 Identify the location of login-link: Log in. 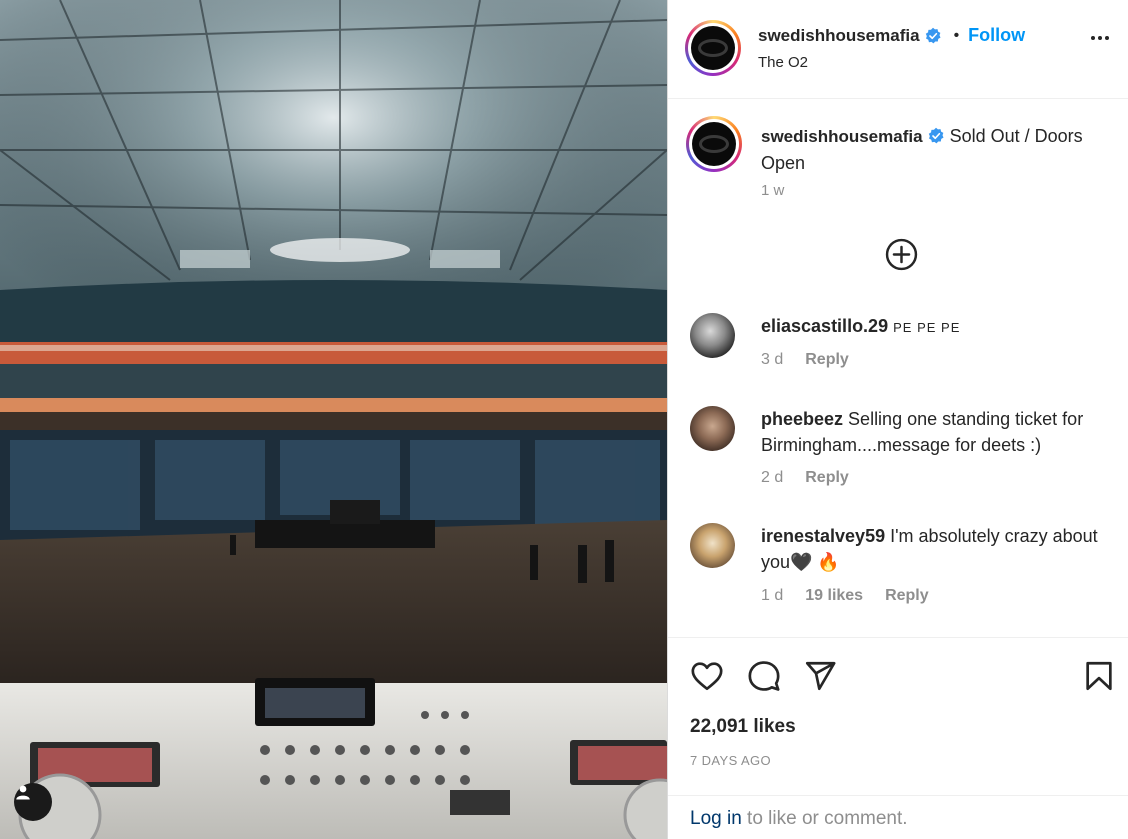
(716, 818).